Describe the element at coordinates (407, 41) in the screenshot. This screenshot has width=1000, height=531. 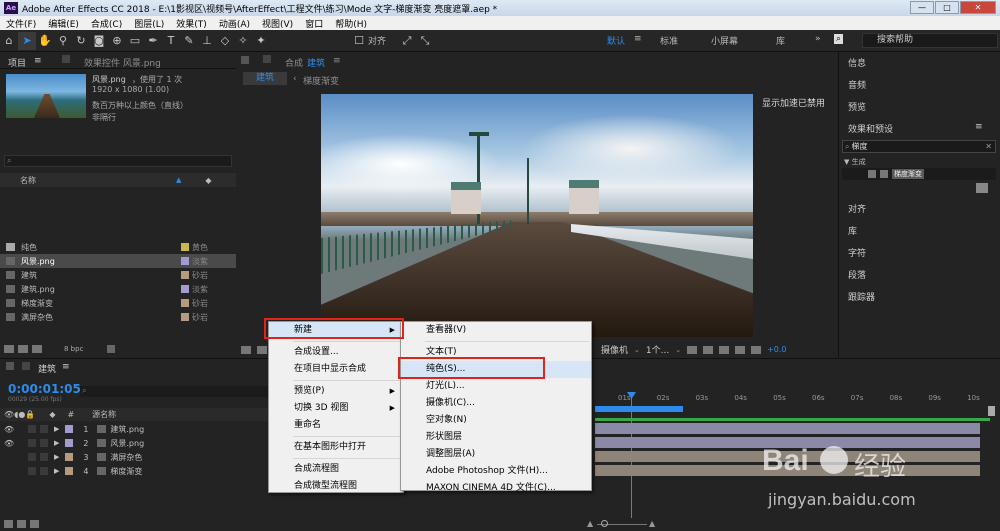
I see `snap-option-icon: ⤢` at that location.